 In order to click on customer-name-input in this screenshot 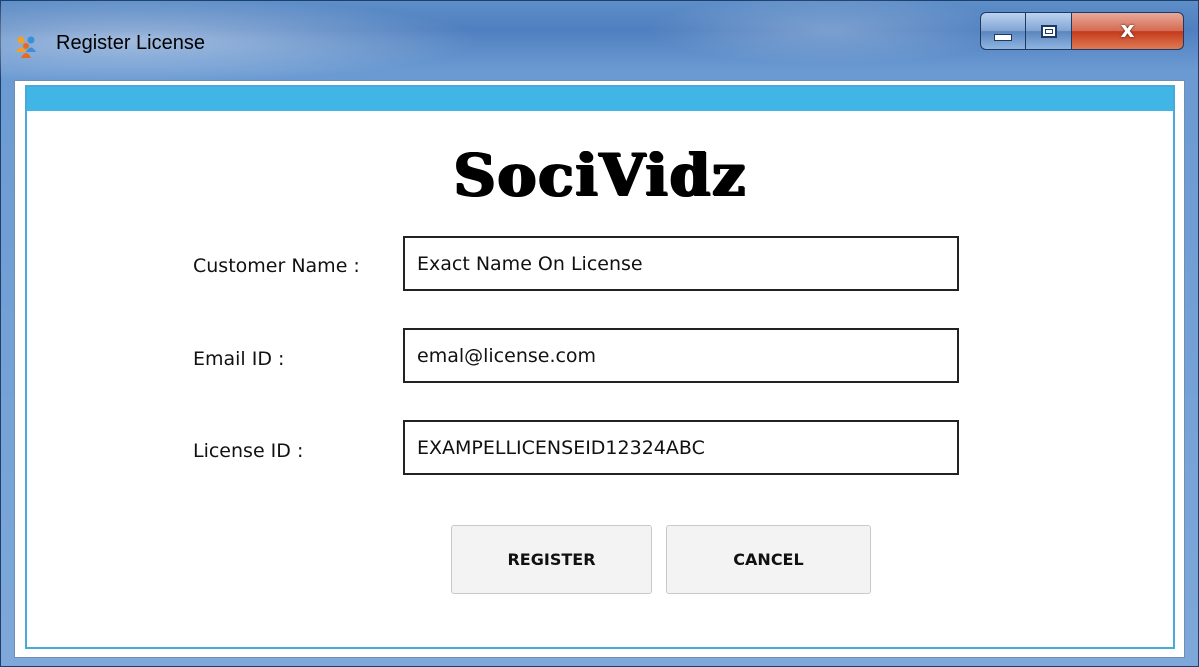, I will do `click(681, 263)`.